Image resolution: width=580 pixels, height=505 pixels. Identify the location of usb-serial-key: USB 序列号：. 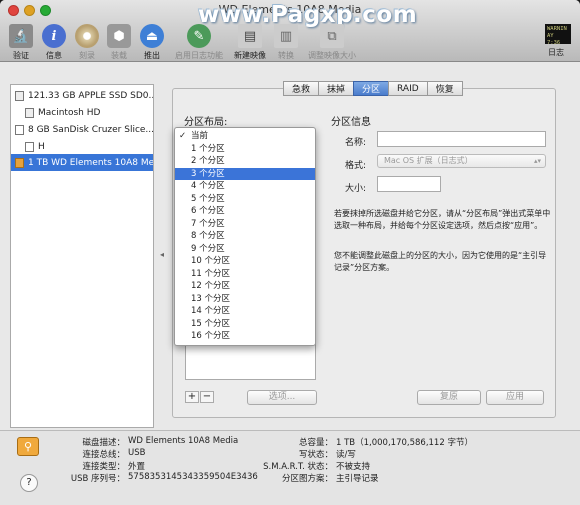
(97, 479).